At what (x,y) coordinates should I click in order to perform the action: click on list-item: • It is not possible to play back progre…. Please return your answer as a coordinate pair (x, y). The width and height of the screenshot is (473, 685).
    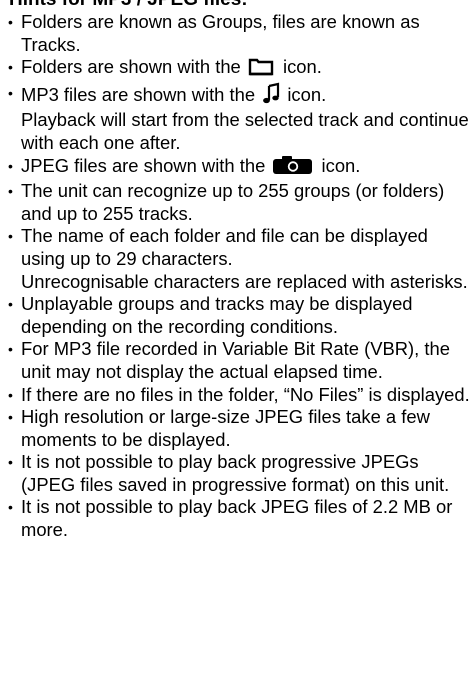
    Looking at the image, I should click on (237, 473).